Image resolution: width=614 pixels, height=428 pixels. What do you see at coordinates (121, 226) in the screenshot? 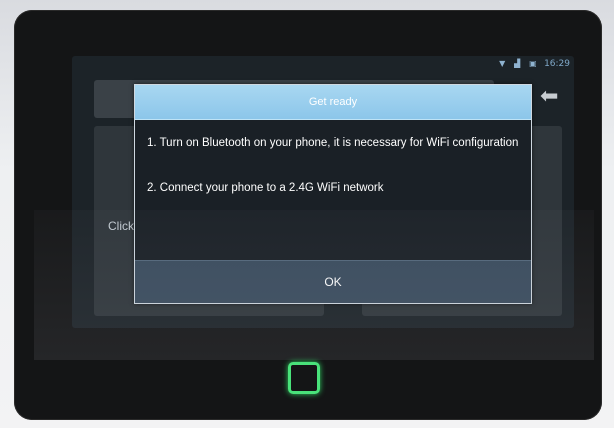
I see `background-click-label: Click` at bounding box center [121, 226].